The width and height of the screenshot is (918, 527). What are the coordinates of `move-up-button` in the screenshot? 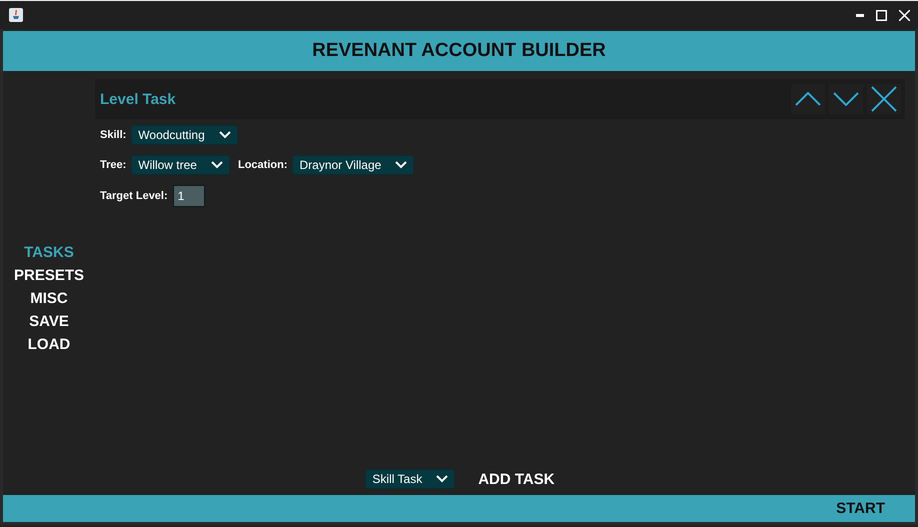 It's located at (808, 99).